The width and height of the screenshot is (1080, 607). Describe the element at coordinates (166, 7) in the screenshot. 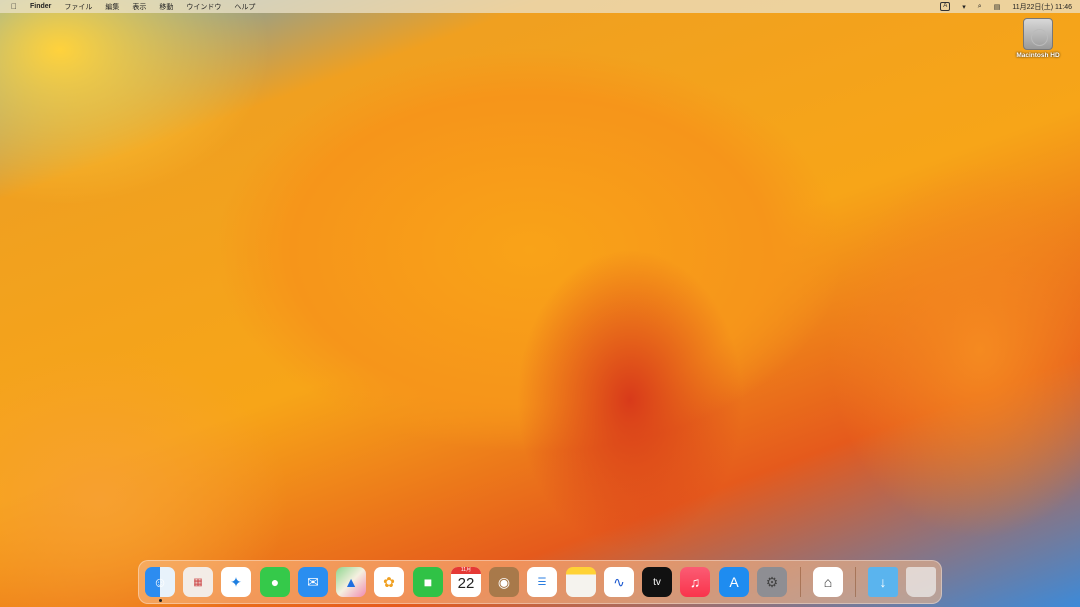

I see `menu-go: 移動` at that location.